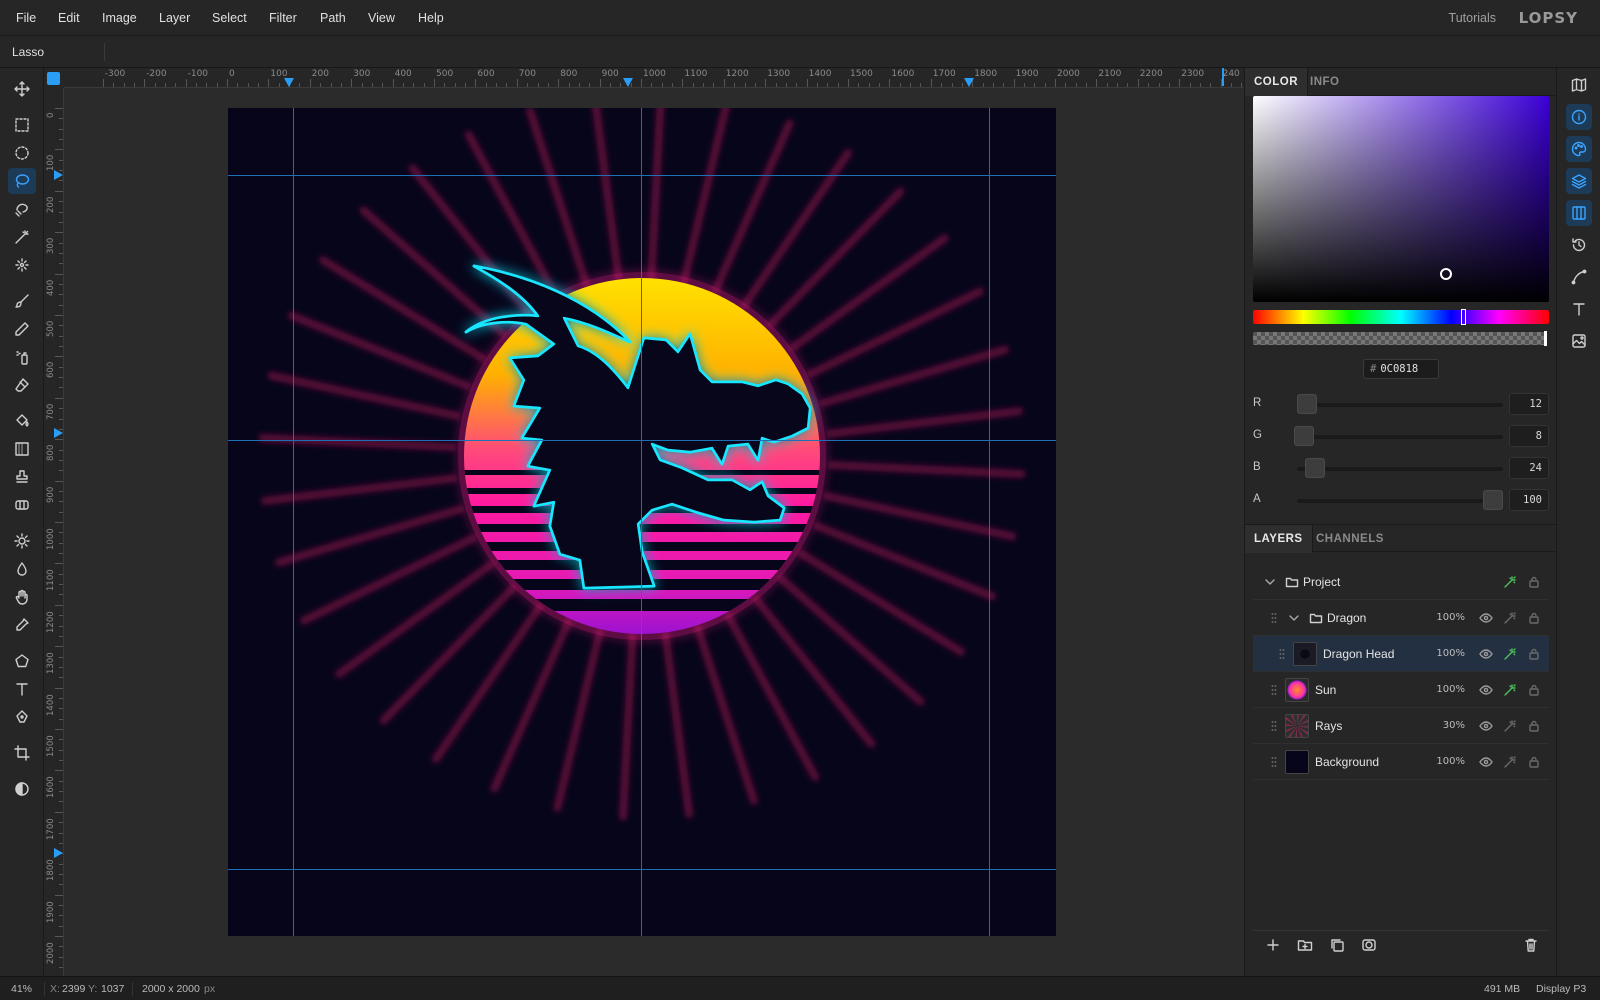 This screenshot has width=1600, height=1000. What do you see at coordinates (22, 661) in the screenshot?
I see `polygon-tool-icon` at bounding box center [22, 661].